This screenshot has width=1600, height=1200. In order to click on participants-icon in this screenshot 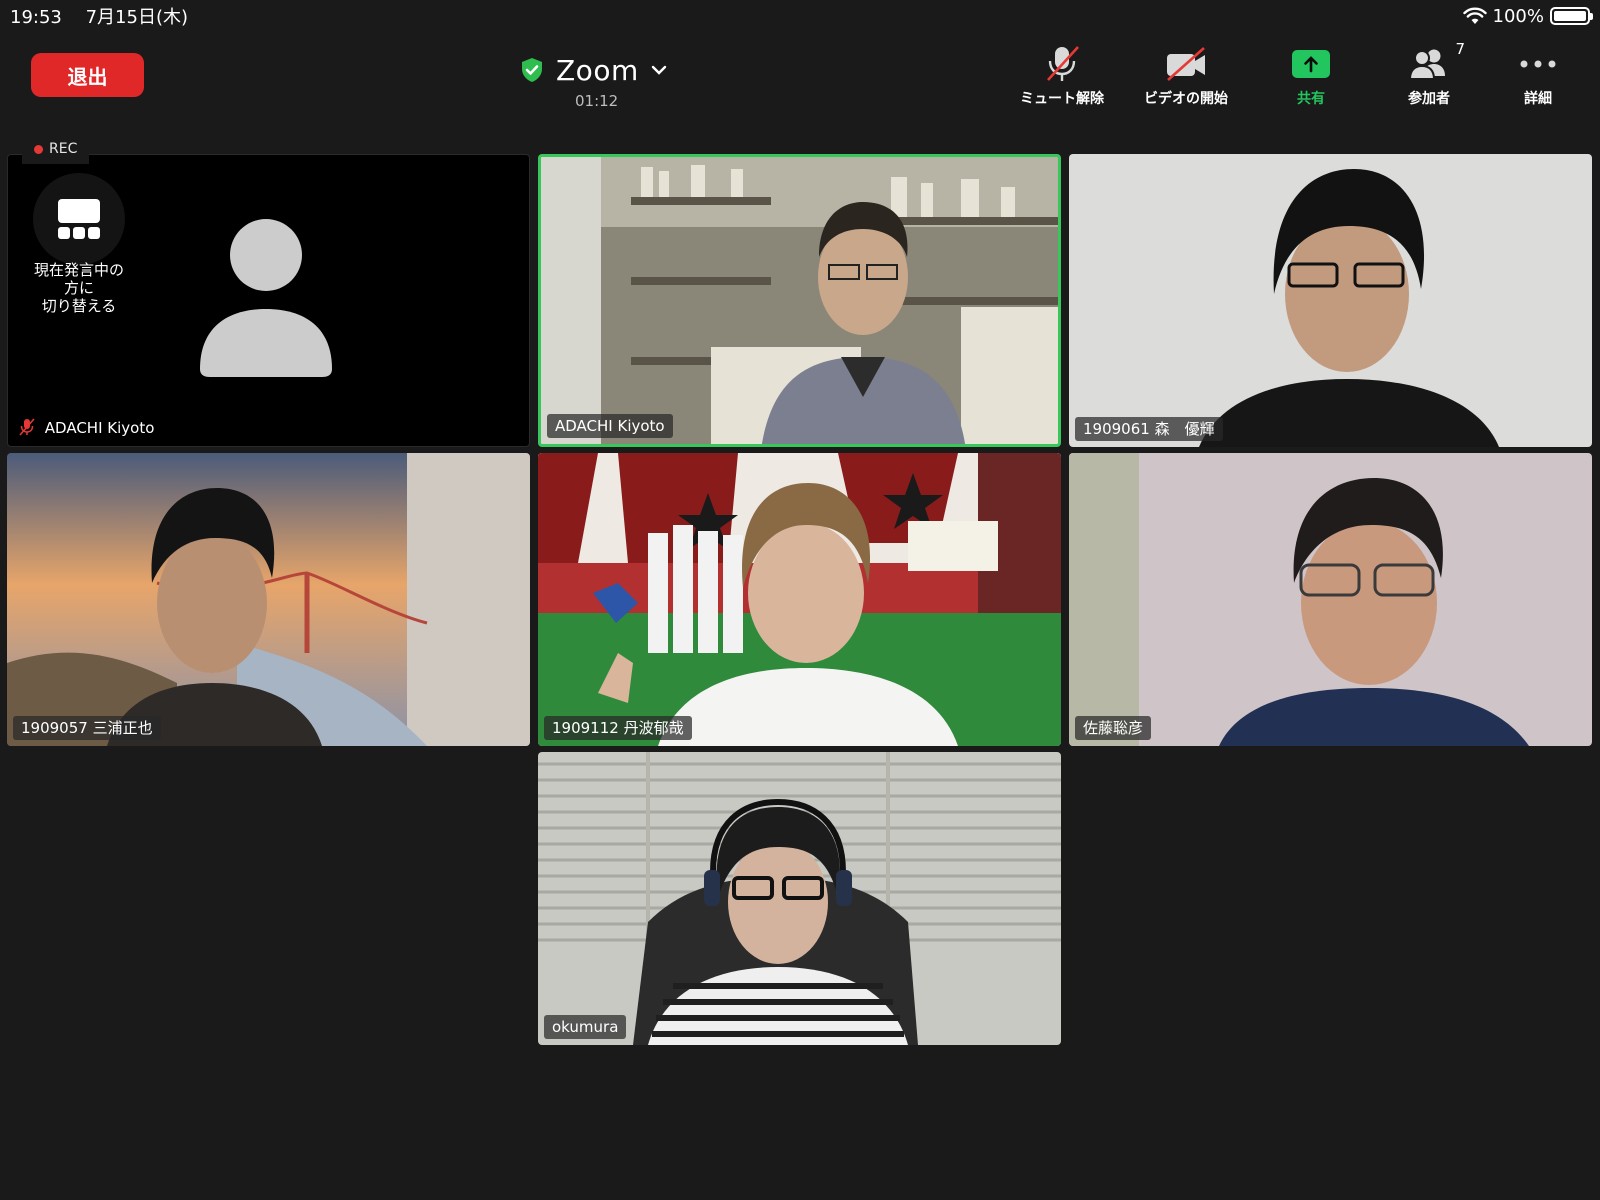, I will do `click(1426, 64)`.